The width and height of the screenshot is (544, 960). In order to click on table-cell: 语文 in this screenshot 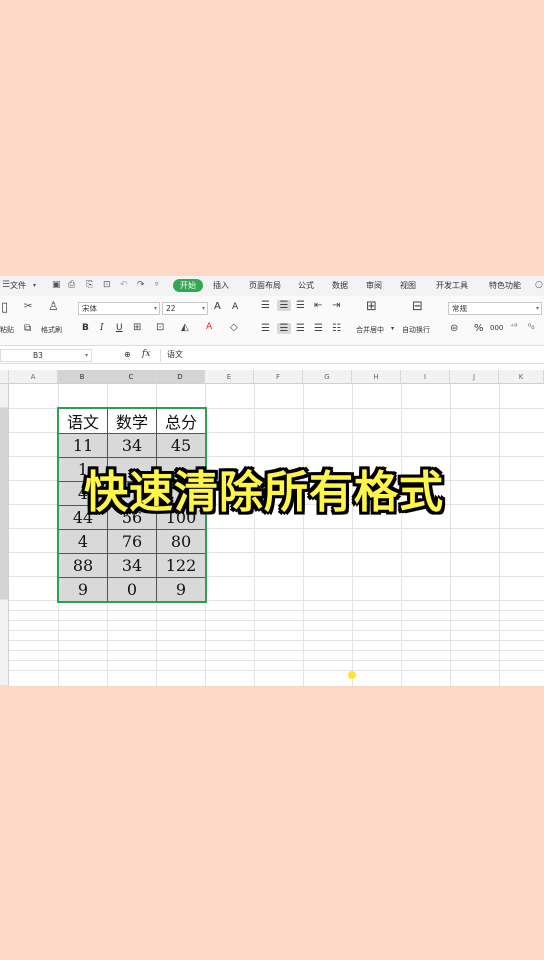, I will do `click(83, 421)`.